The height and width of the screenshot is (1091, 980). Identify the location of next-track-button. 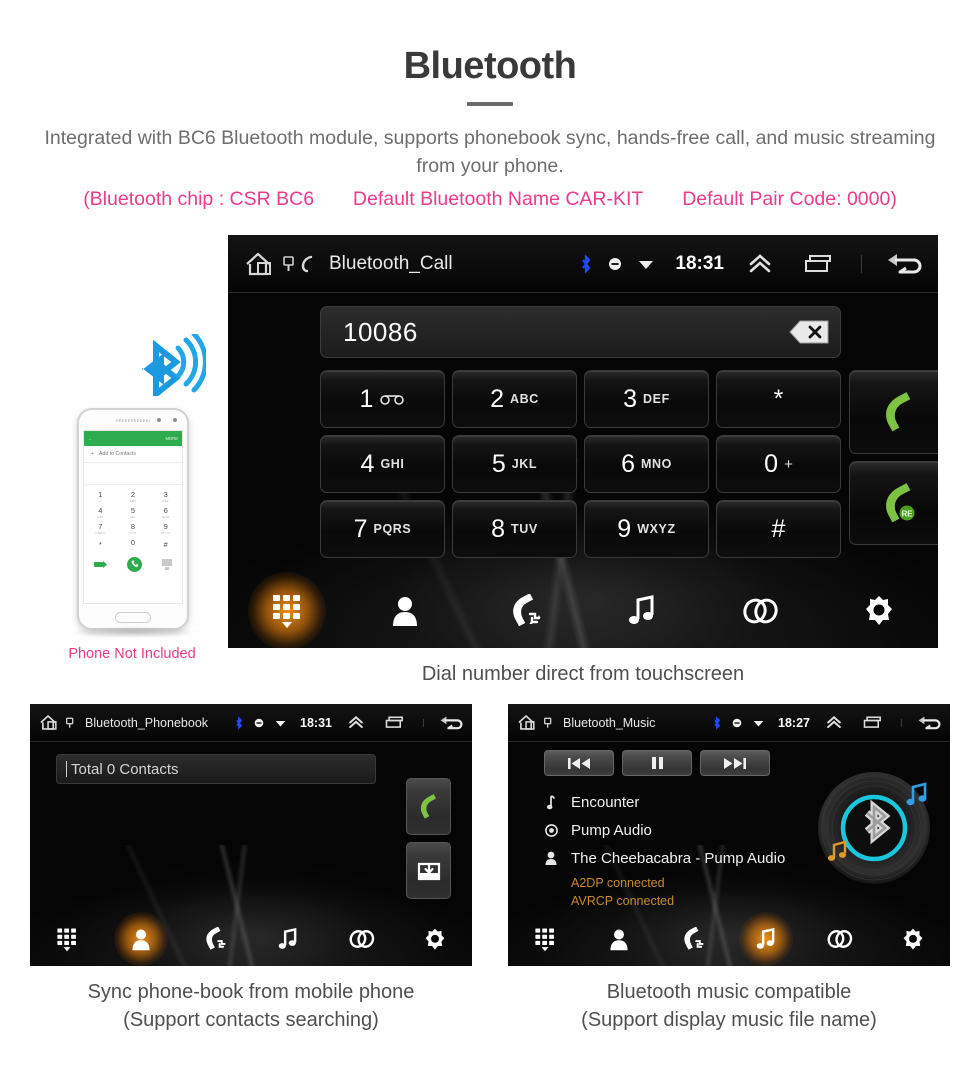
(735, 763).